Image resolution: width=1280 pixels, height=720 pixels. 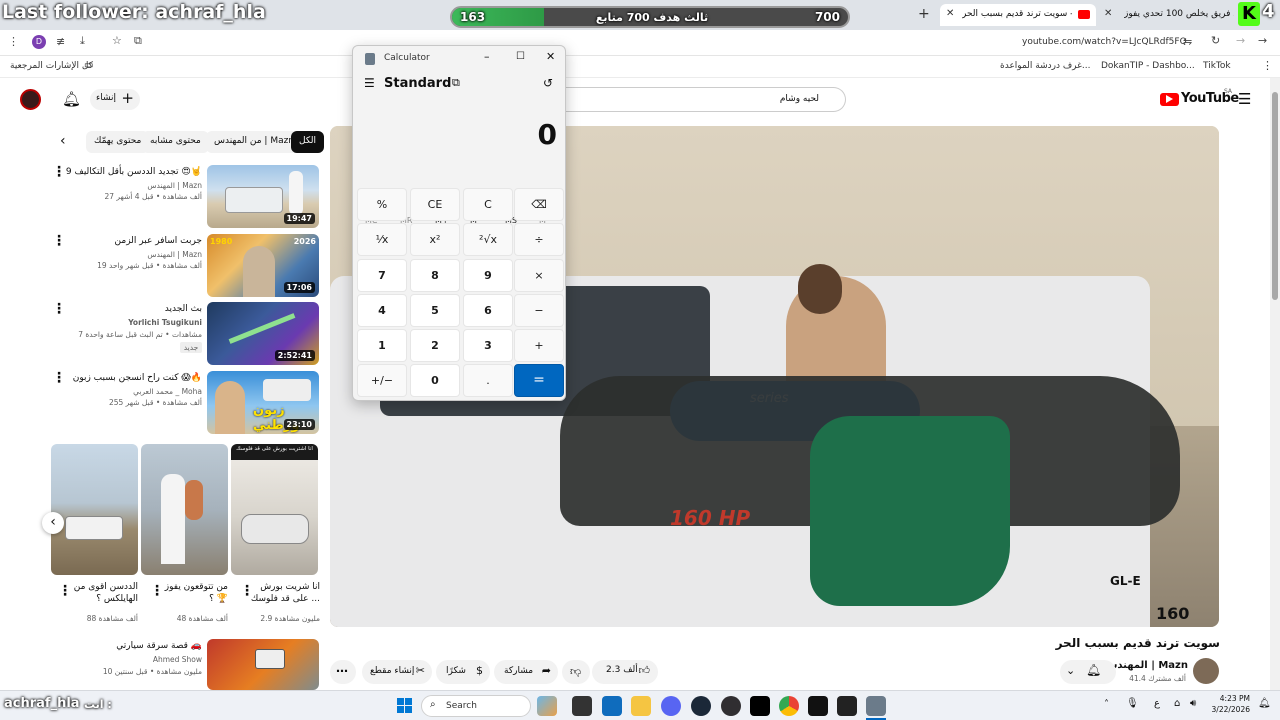 What do you see at coordinates (82, 41) in the screenshot?
I see `download-icon: ⤓` at bounding box center [82, 41].